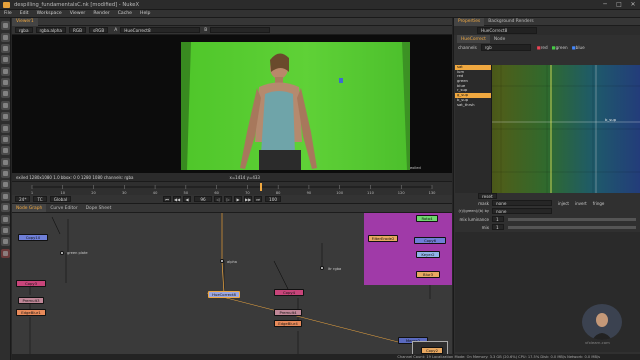 The image size is (640, 360). Describe the element at coordinates (23, 199) in the screenshot. I see `fps-field: 24*` at that location.